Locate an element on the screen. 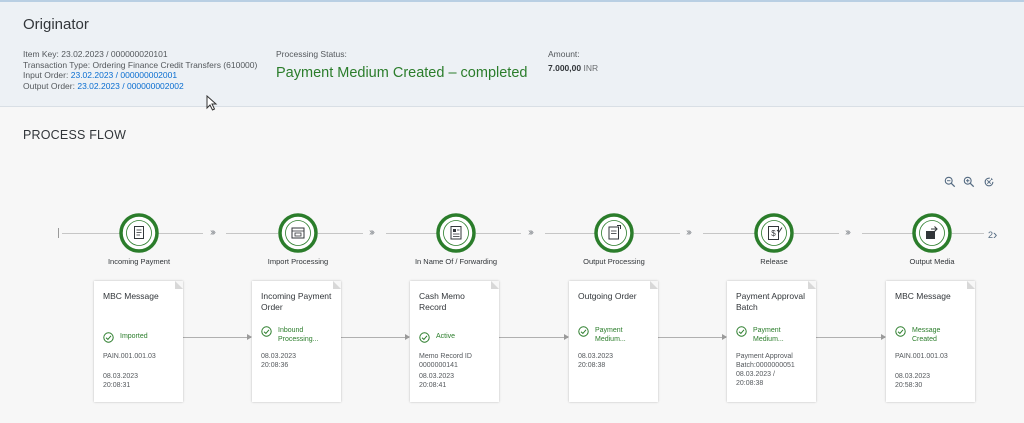 Image resolution: width=1024 pixels, height=423 pixels. lane-node-output-media is located at coordinates (932, 233).